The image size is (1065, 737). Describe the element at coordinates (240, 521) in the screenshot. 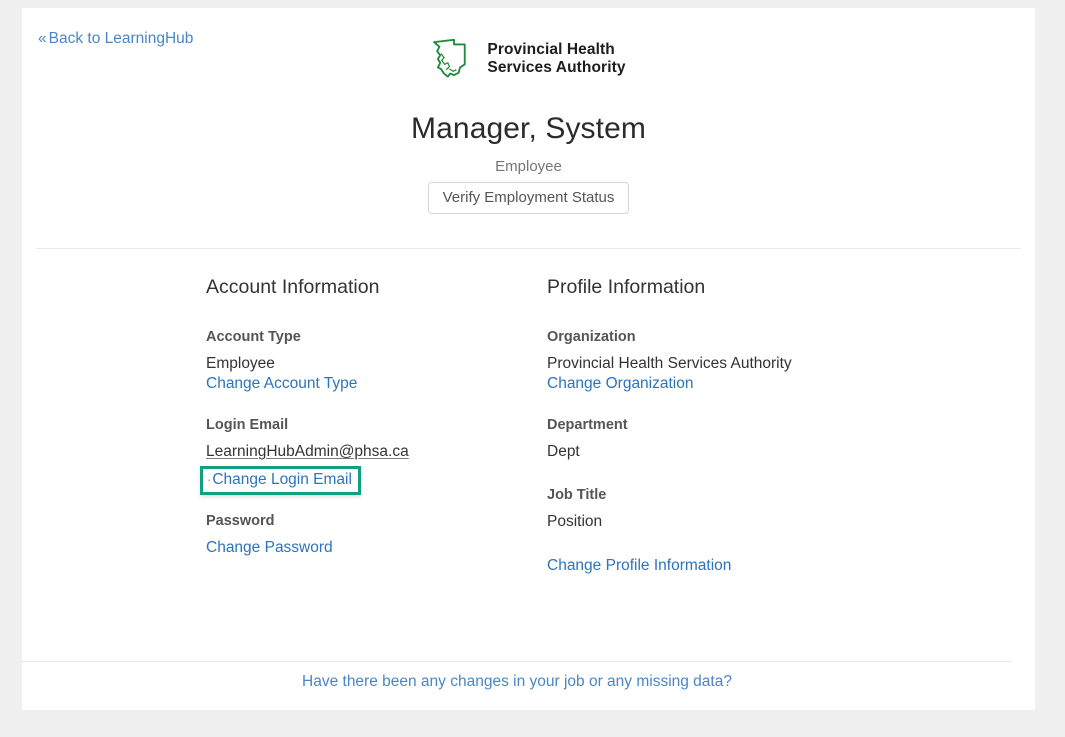

I see `password-label: Password` at that location.